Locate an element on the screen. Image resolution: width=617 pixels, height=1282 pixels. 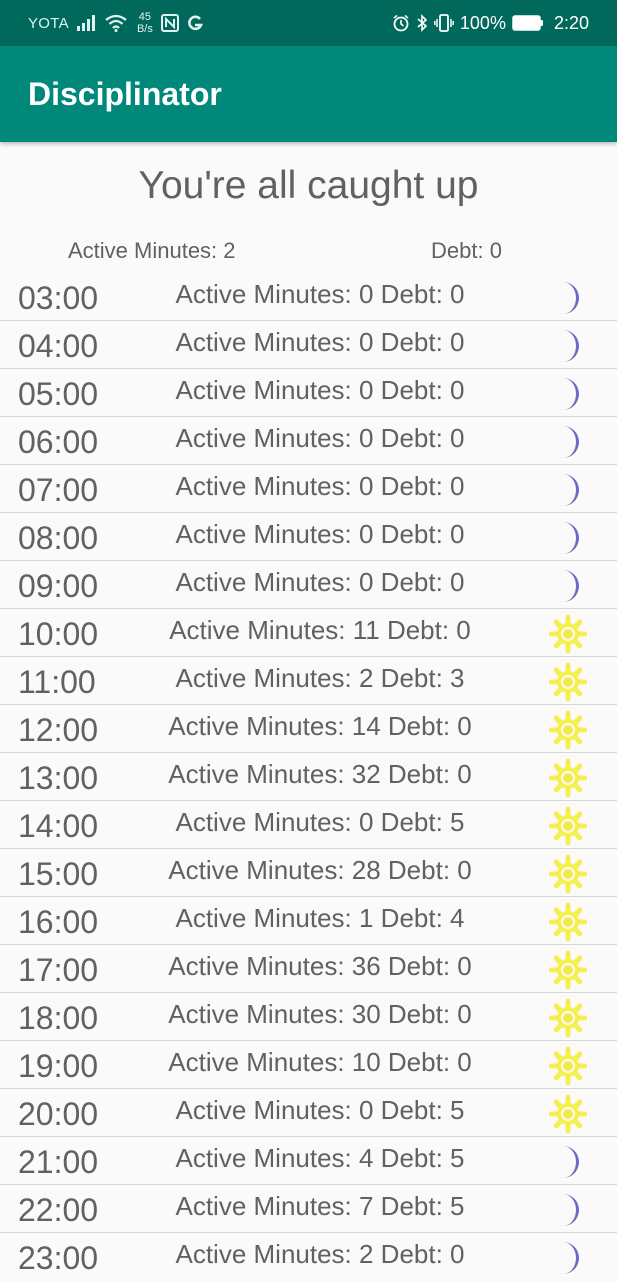
hour-row: 16:00 Active Minutes: 1 Debt: 4 is located at coordinates (308, 921).